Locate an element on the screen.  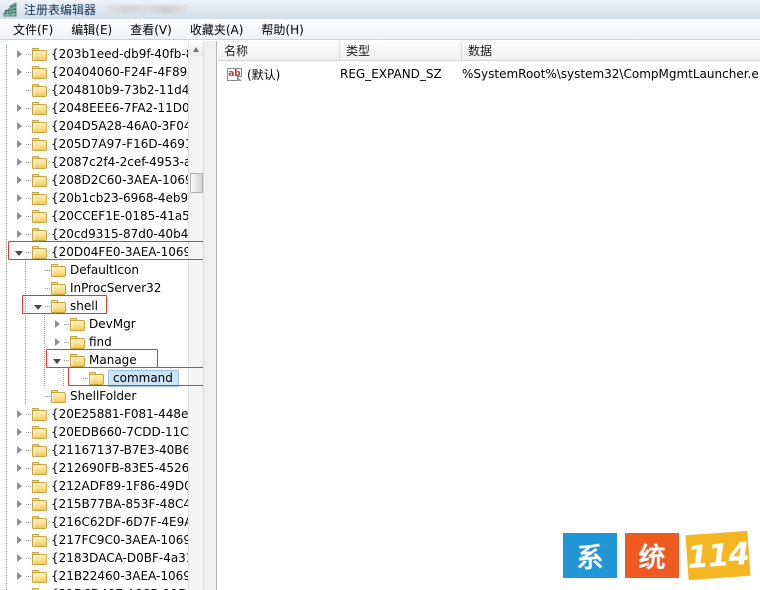
tree-item: {20CCEF1E-0185-41a5-A933- is located at coordinates (101, 216).